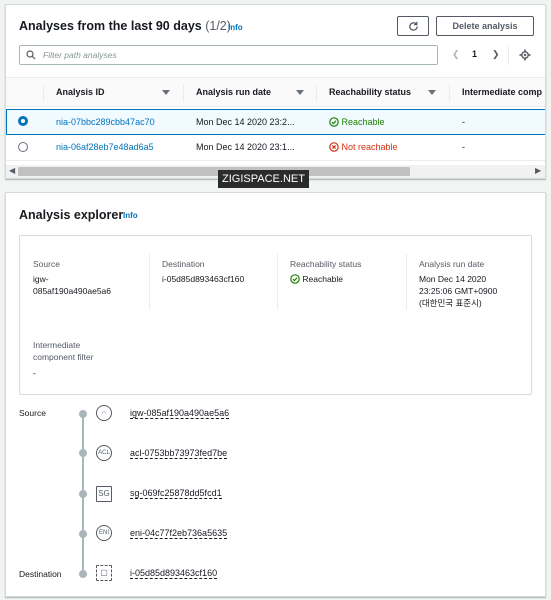  I want to click on scroll-right-icon: ▶, so click(538, 170).